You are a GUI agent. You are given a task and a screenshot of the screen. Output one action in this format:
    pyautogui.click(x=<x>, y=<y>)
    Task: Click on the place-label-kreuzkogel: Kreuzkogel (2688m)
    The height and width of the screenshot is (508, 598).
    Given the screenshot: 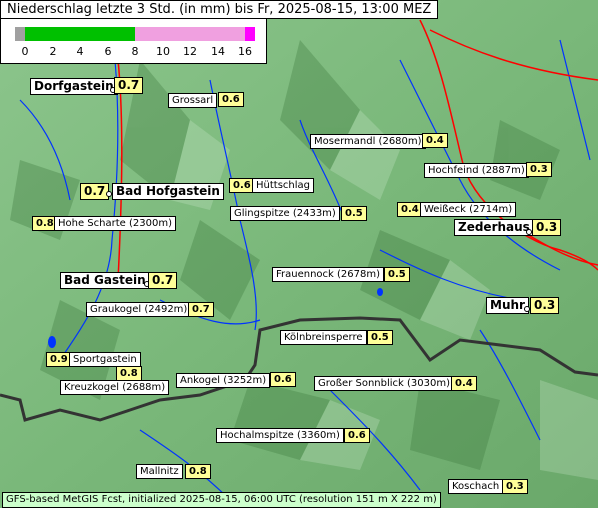 What is the action you would take?
    pyautogui.click(x=115, y=387)
    